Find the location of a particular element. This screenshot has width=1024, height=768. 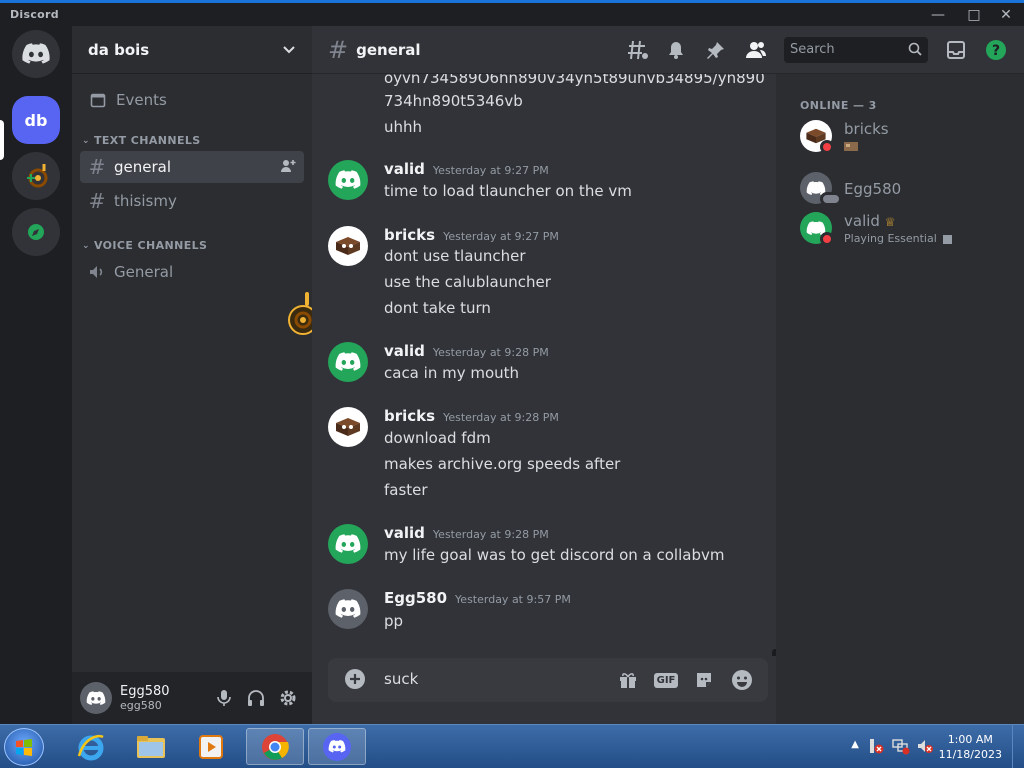

internet-explorer-icon is located at coordinates (90, 747).